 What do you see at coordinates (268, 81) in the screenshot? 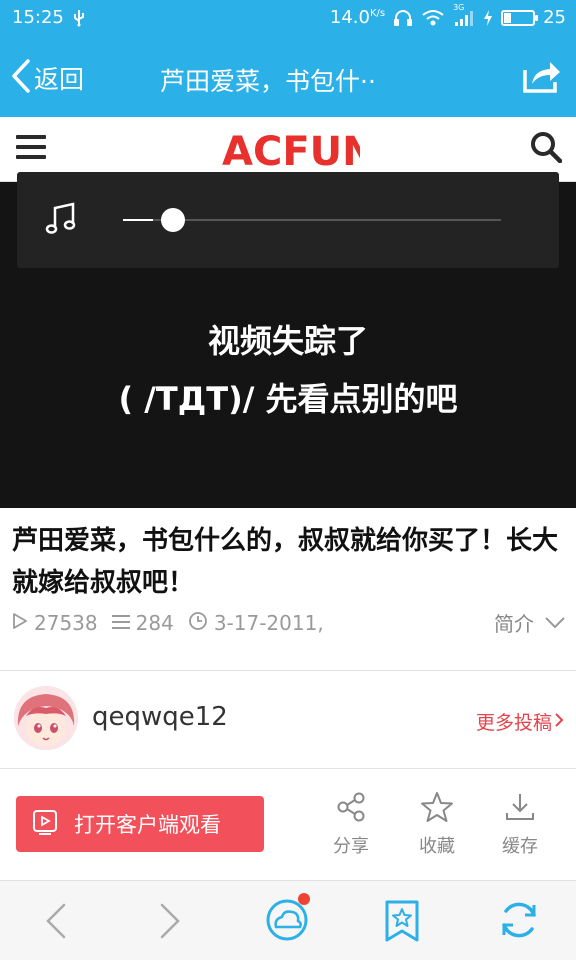
I see `page-title: 芦田爱菜，书包什··` at bounding box center [268, 81].